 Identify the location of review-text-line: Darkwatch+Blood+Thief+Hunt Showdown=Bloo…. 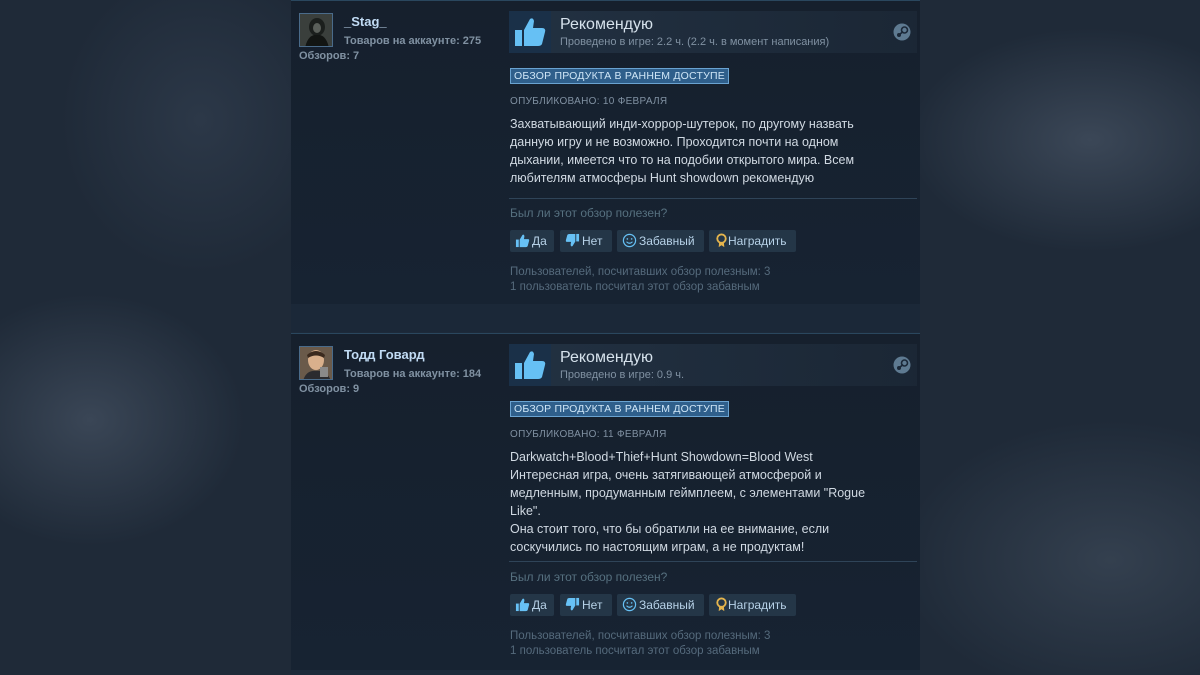
(661, 457).